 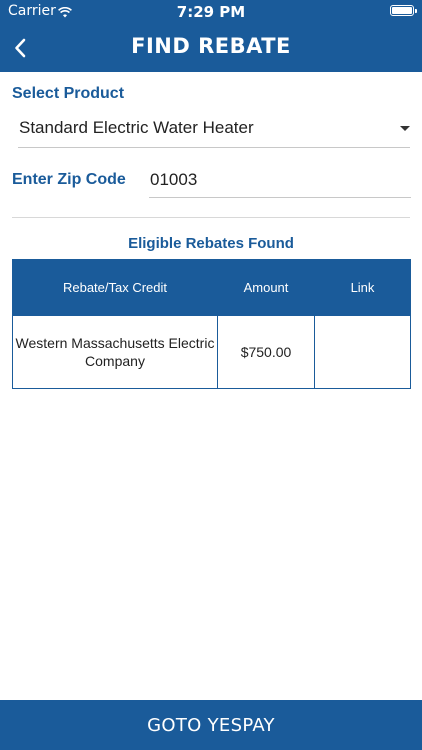 I want to click on zip-code-input, so click(x=280, y=180).